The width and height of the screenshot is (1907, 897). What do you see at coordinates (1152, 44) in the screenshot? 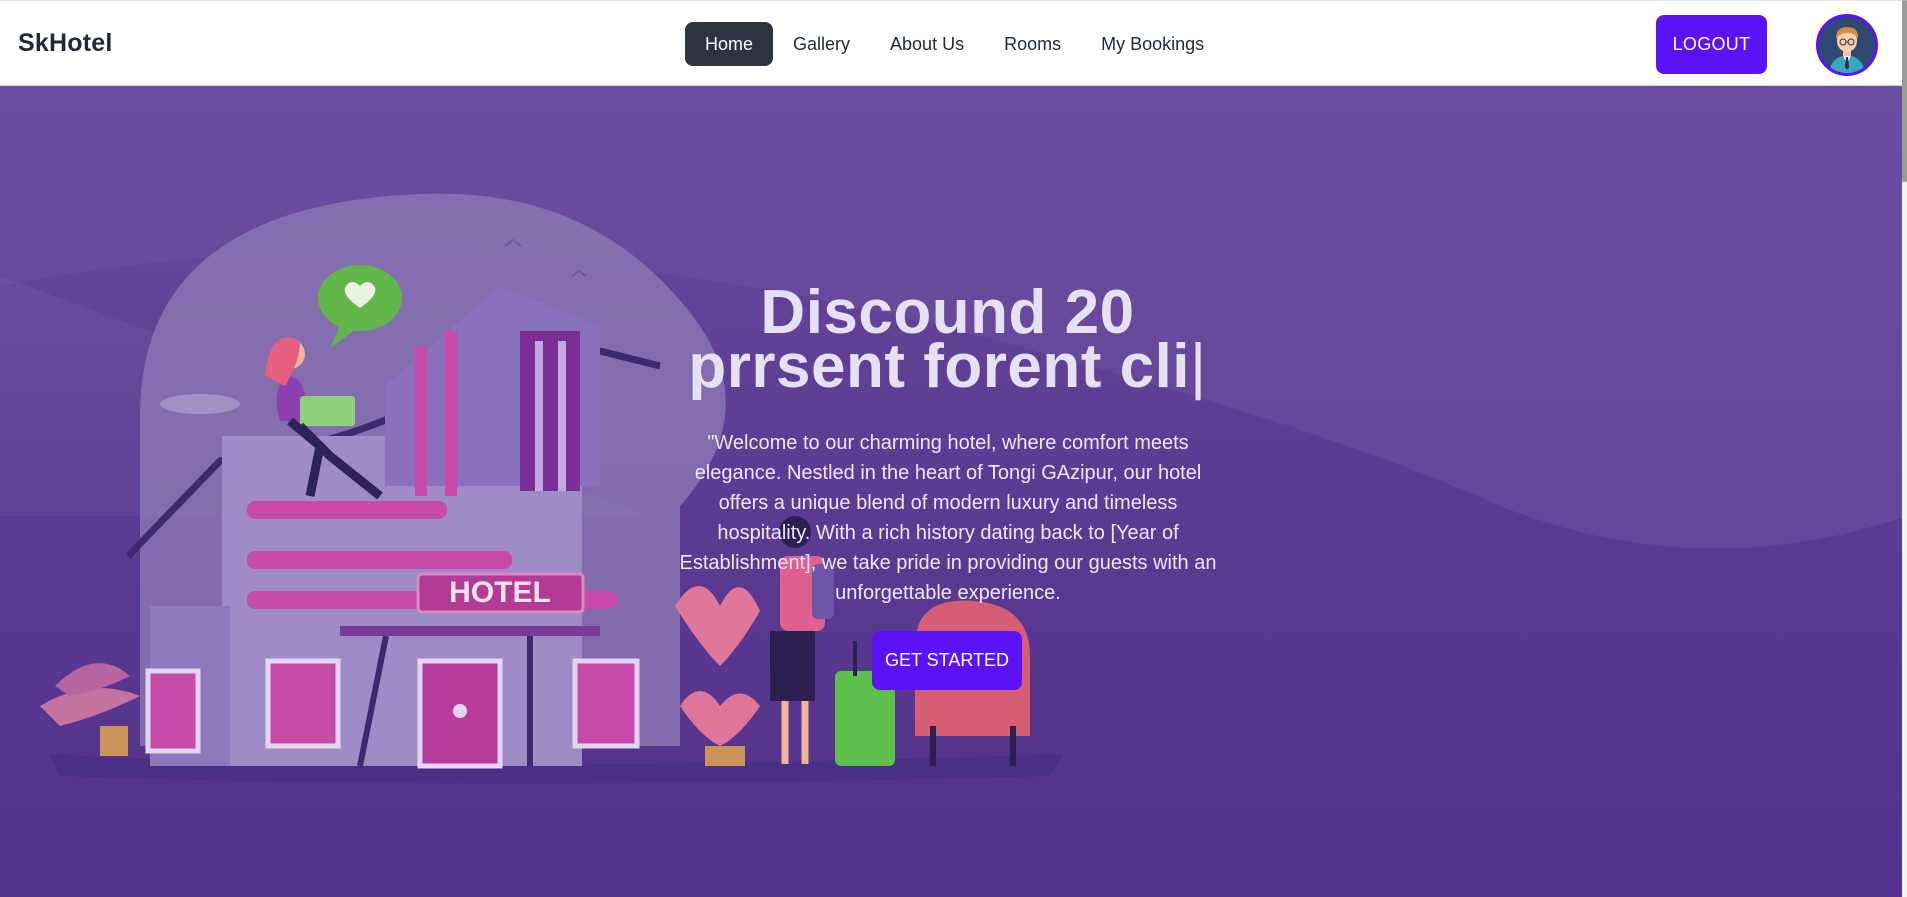
I see `nav-item-my-bookings: My Bookings` at bounding box center [1152, 44].